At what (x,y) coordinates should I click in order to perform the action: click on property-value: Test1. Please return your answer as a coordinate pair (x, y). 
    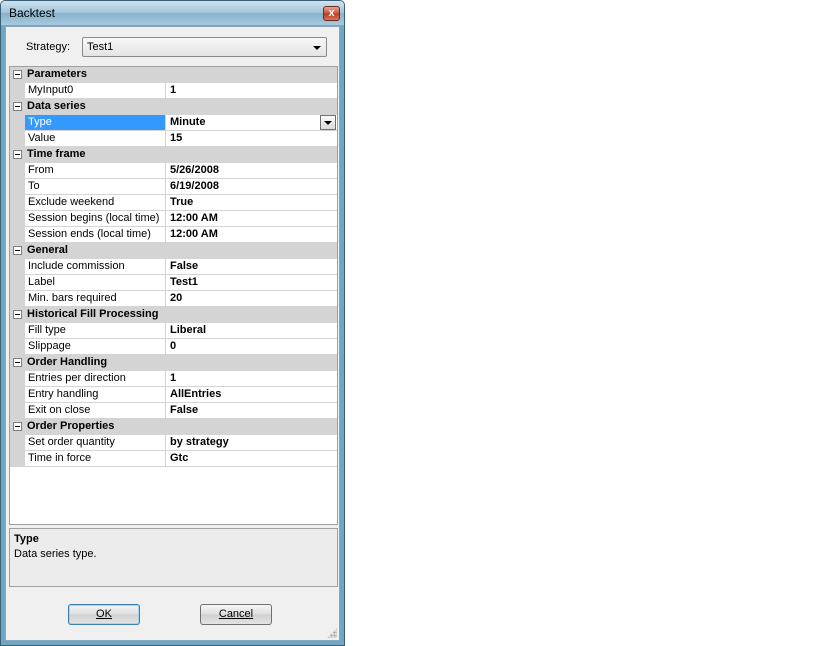
    Looking at the image, I should click on (251, 283).